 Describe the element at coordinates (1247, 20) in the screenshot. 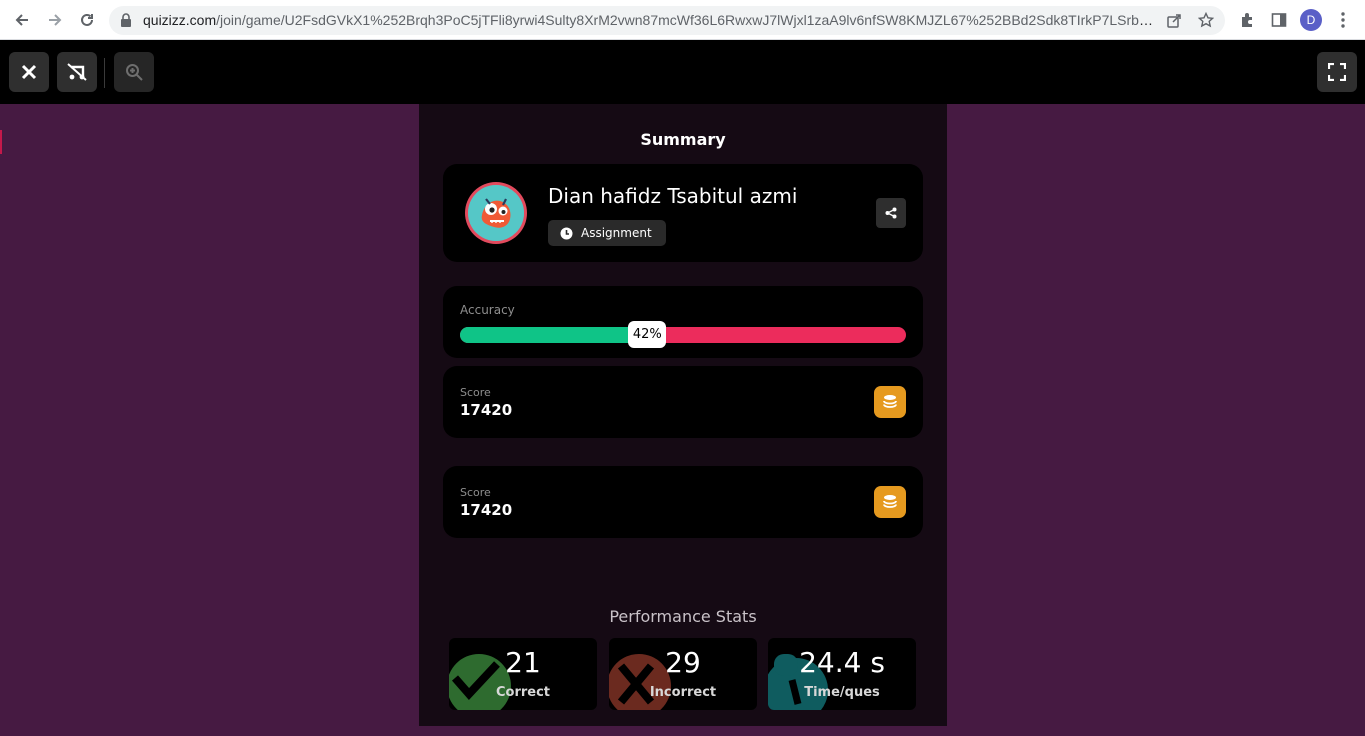

I see `extensions-icon` at that location.